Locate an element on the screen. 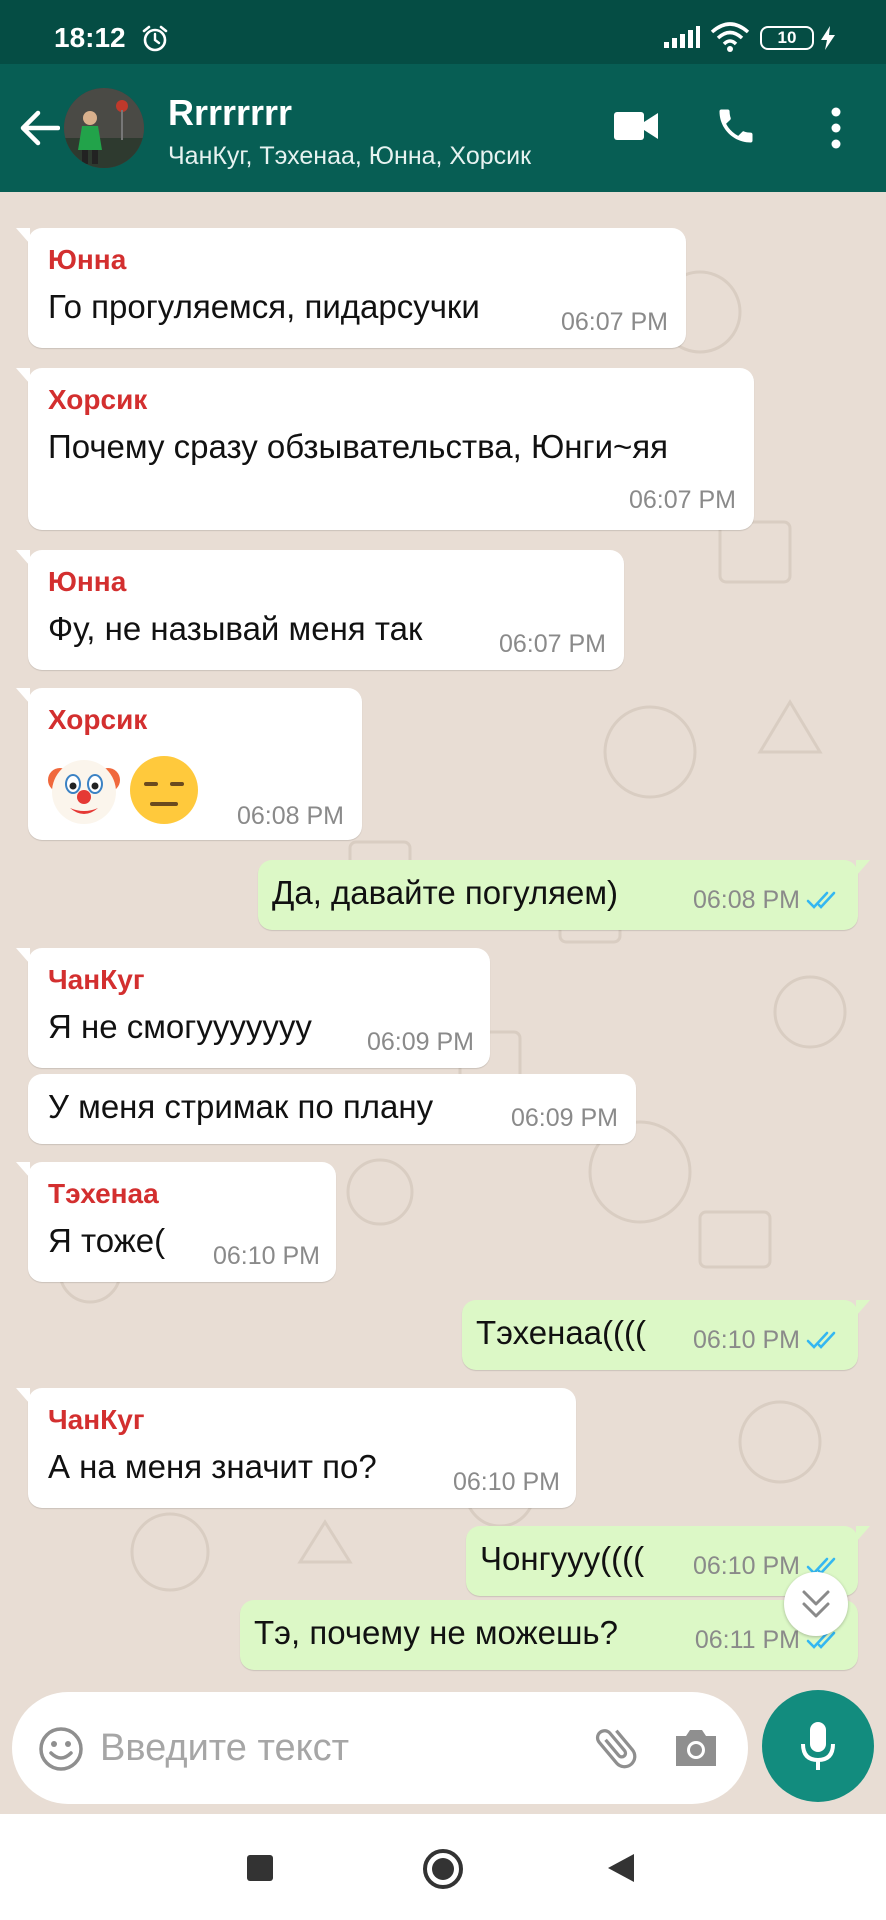 Image resolution: width=886 pixels, height=1920 pixels. message-text: Го прогуляемся, пидарсучки is located at coordinates (264, 306).